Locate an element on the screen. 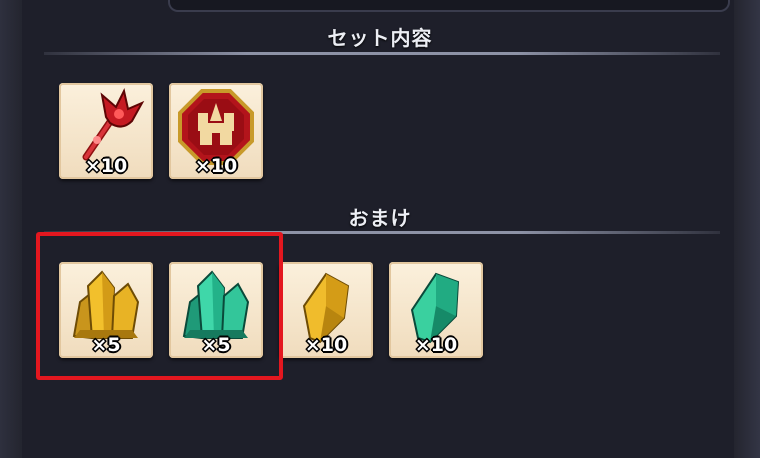  highlight-box is located at coordinates (159, 306).